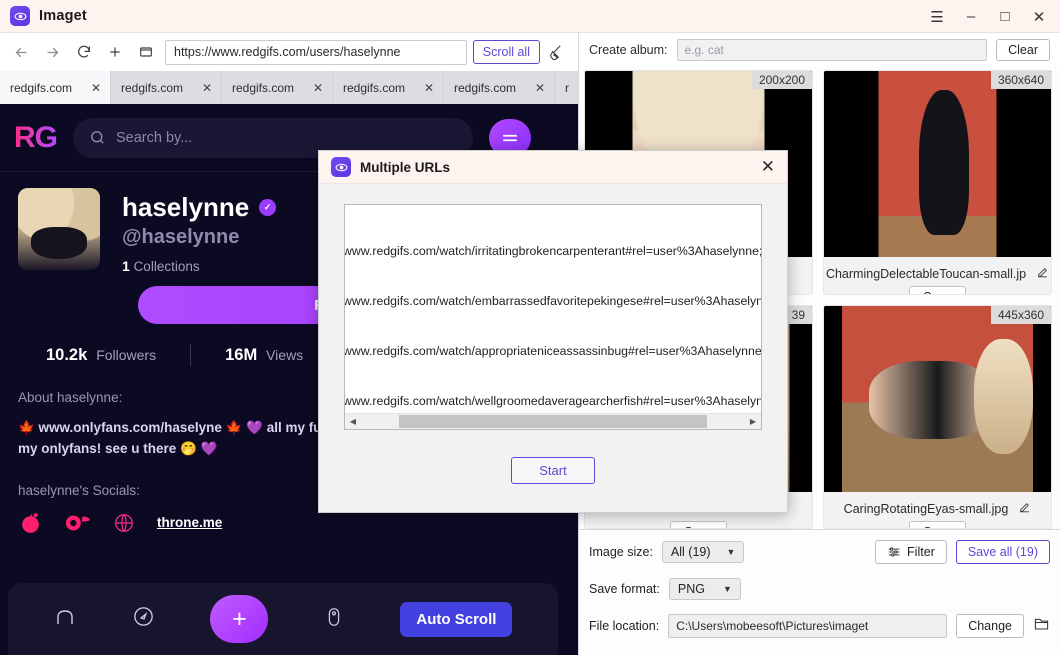 This screenshot has width=1060, height=655. What do you see at coordinates (316, 52) in the screenshot?
I see `url-input: https://www.redgifs.com/users/haselynne` at bounding box center [316, 52].